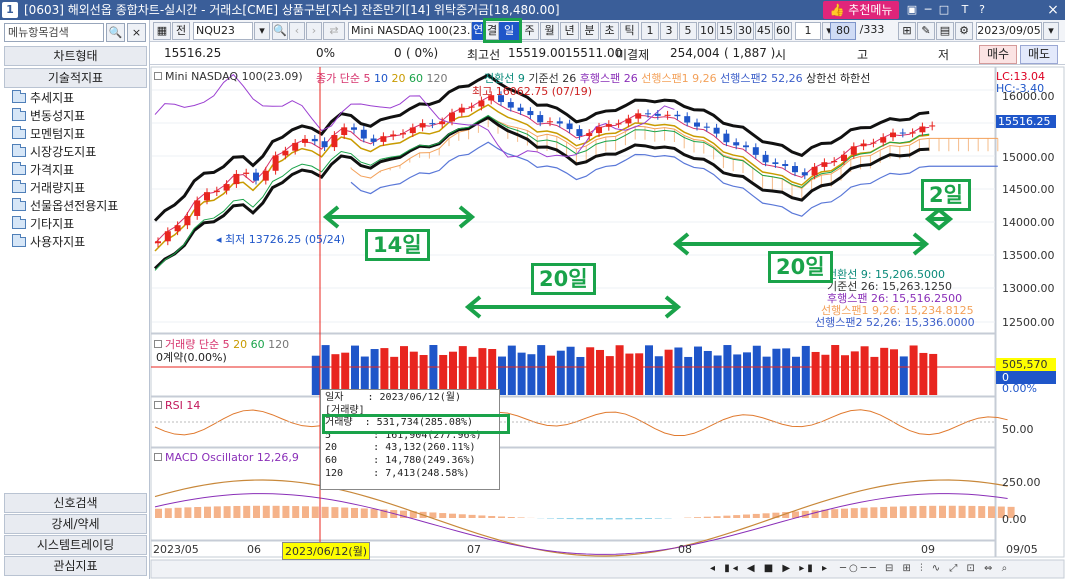  What do you see at coordinates (79, 170) in the screenshot?
I see `tree-item-price: 가격지표` at bounding box center [79, 170].